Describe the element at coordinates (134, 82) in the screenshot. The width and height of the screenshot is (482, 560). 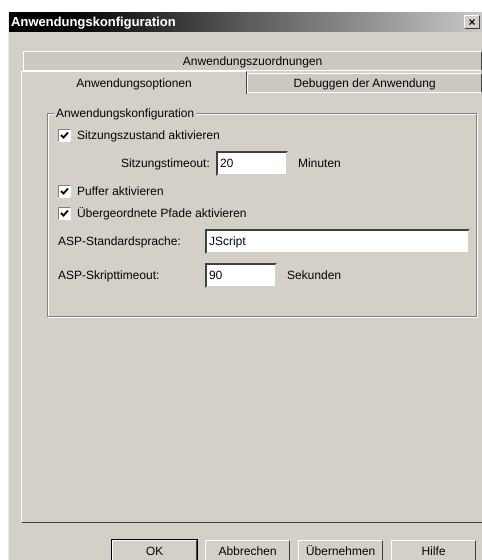
I see `tab: Anwendungsoptionen` at that location.